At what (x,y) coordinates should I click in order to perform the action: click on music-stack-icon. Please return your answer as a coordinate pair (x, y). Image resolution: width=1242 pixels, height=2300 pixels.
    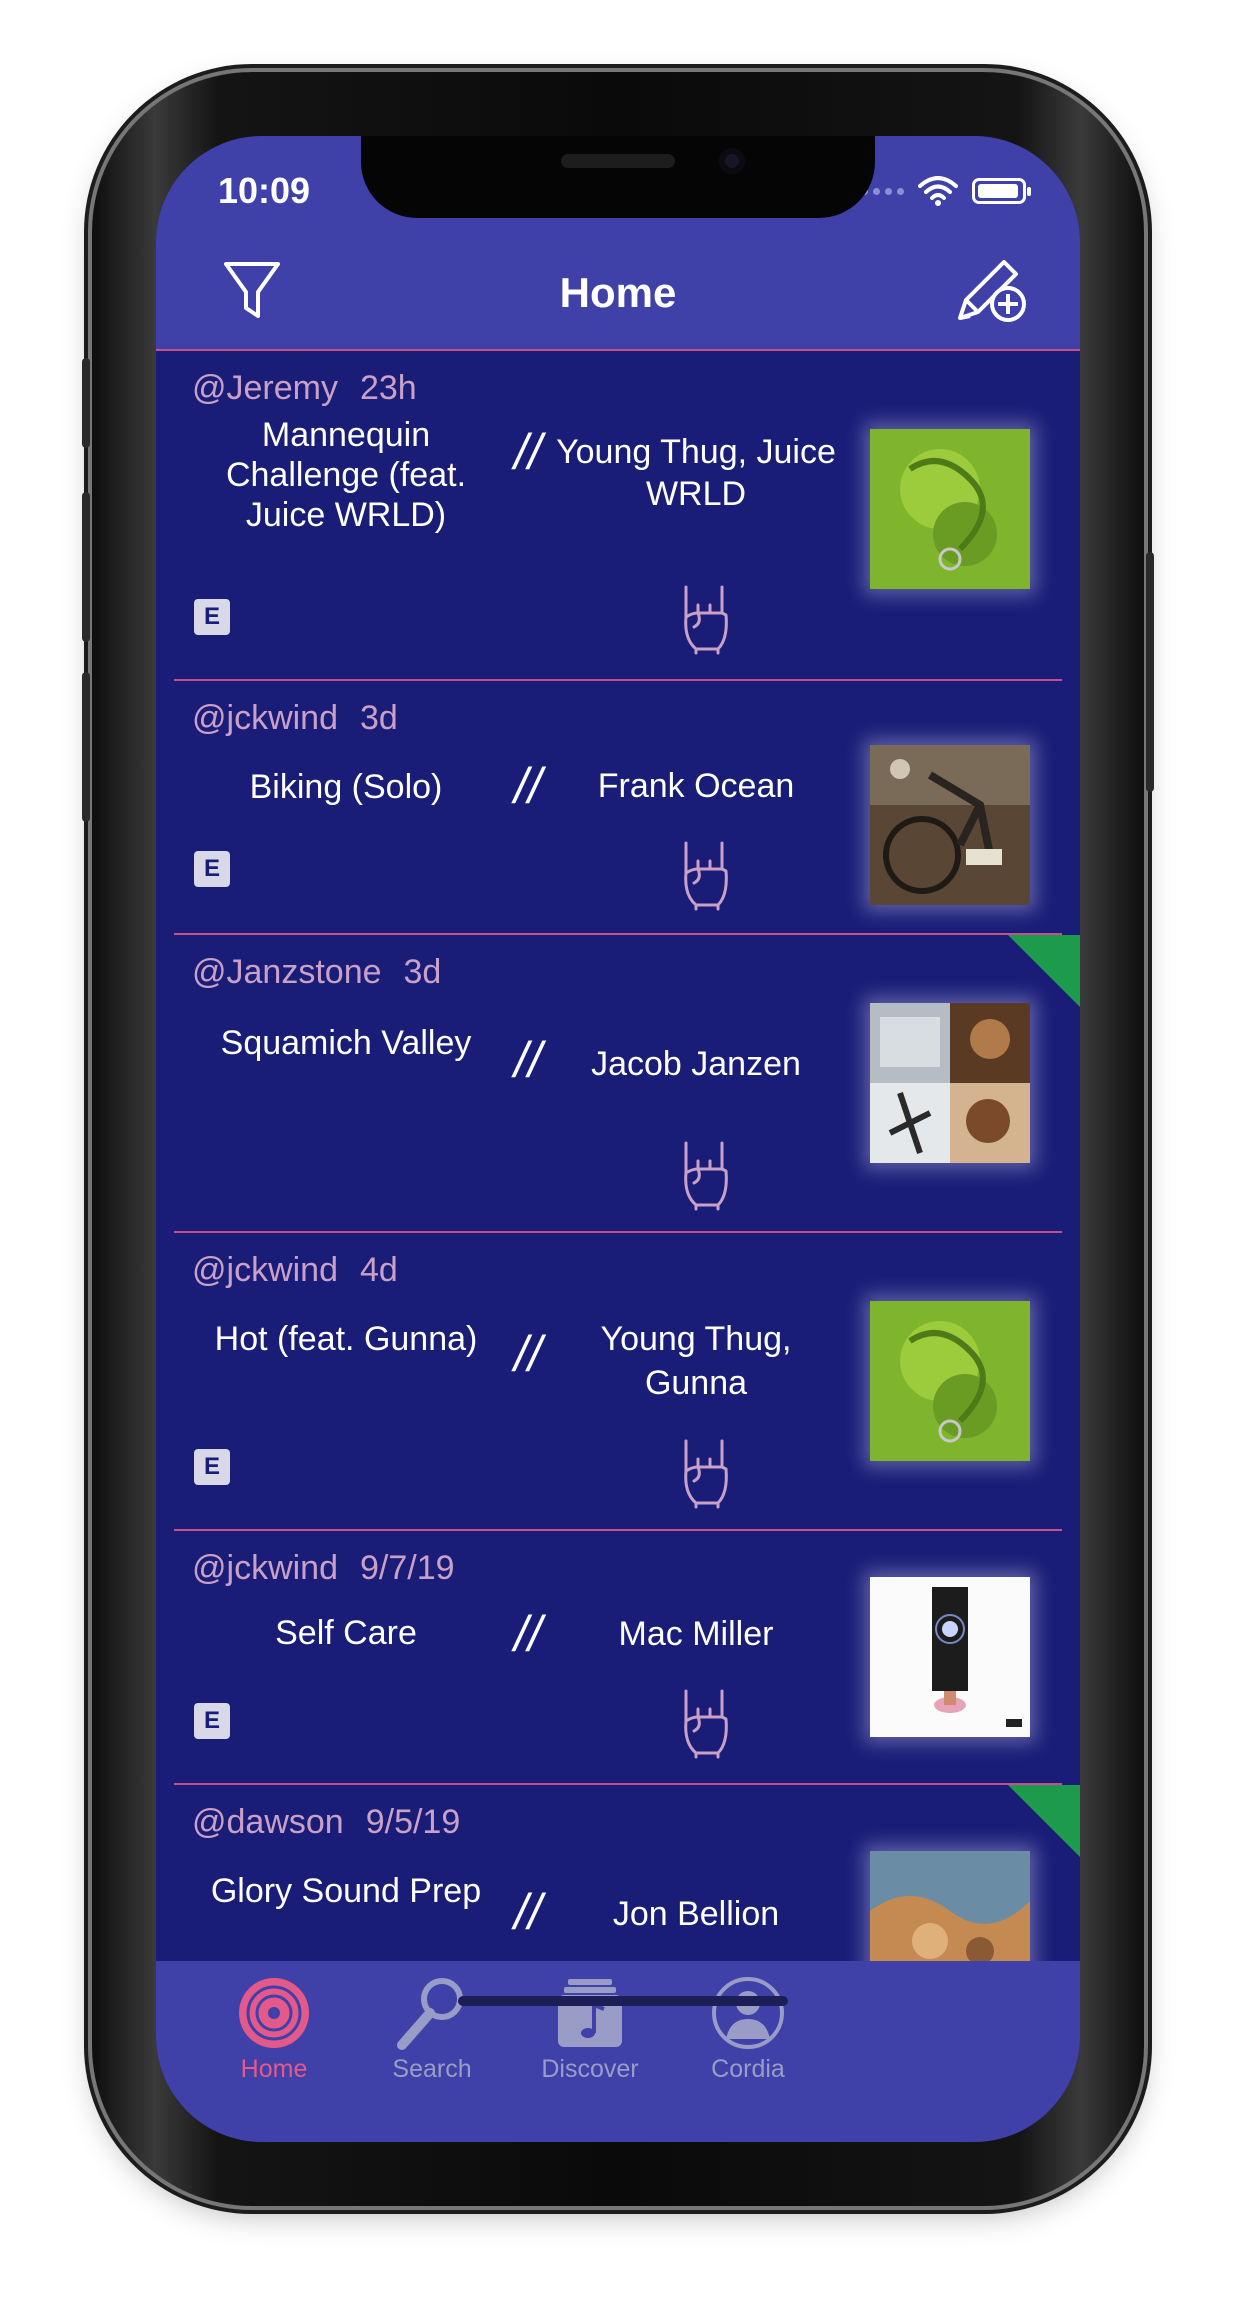
    Looking at the image, I should click on (590, 2013).